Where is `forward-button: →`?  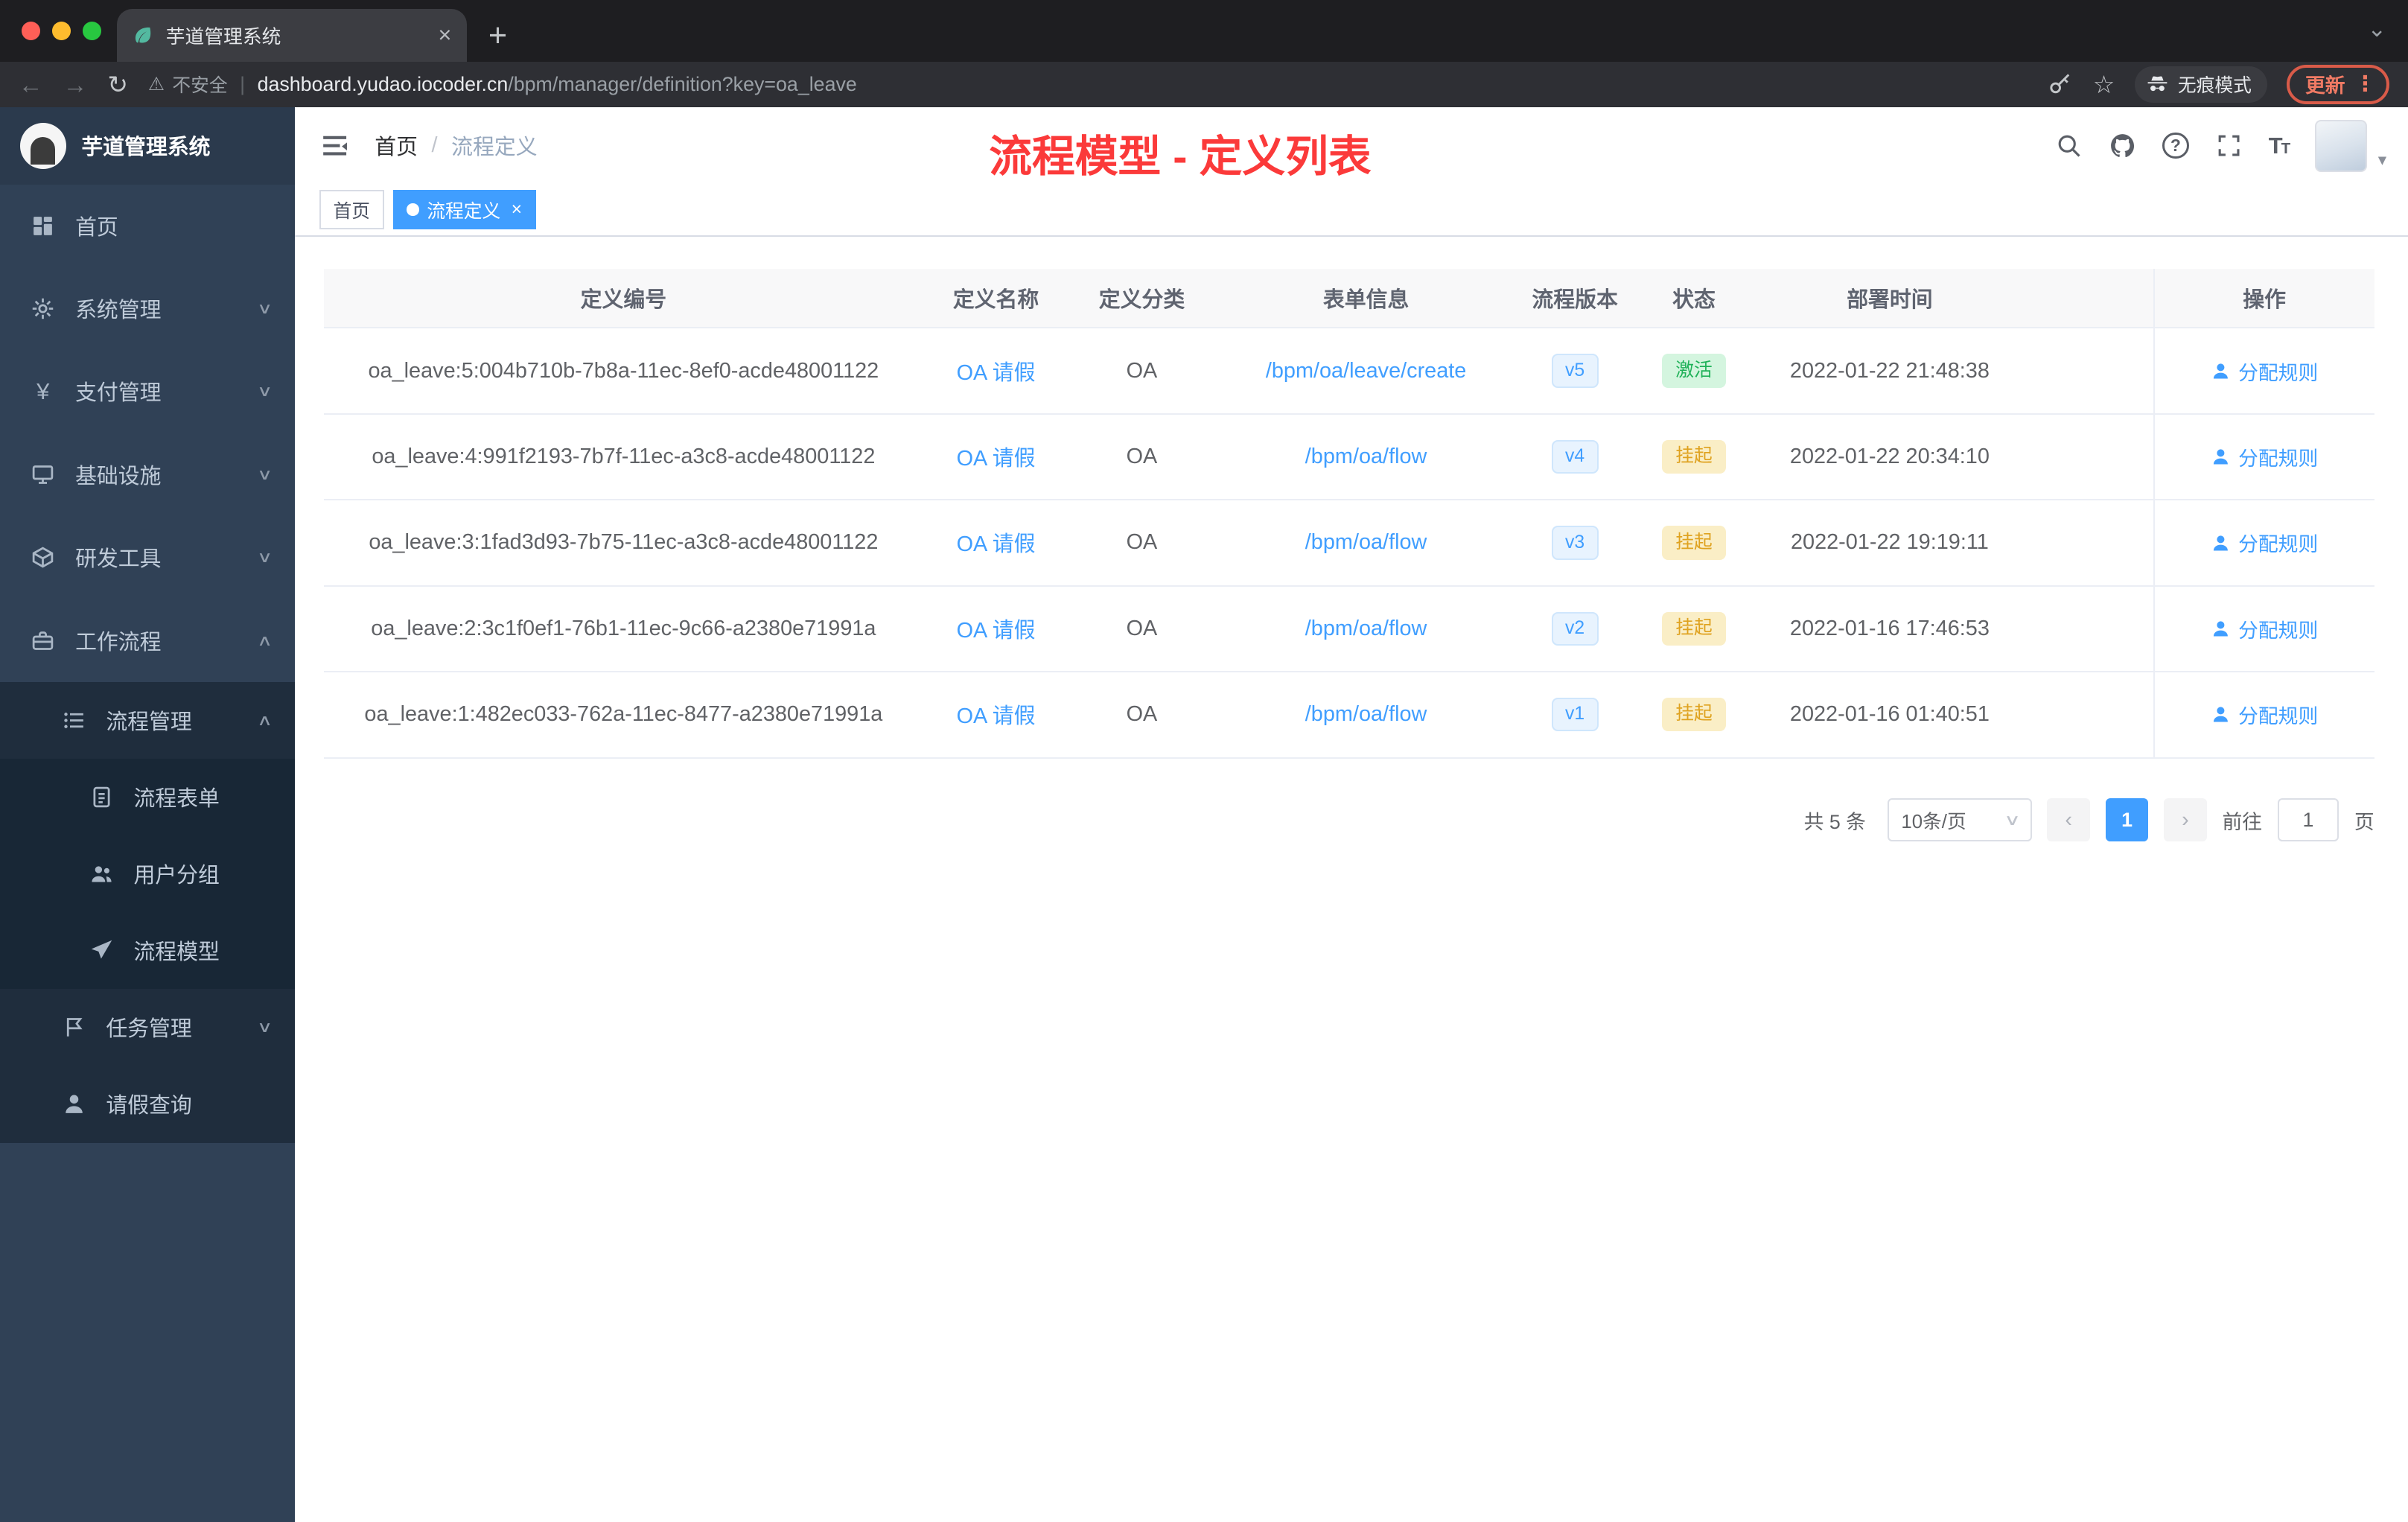 forward-button: → is located at coordinates (75, 84).